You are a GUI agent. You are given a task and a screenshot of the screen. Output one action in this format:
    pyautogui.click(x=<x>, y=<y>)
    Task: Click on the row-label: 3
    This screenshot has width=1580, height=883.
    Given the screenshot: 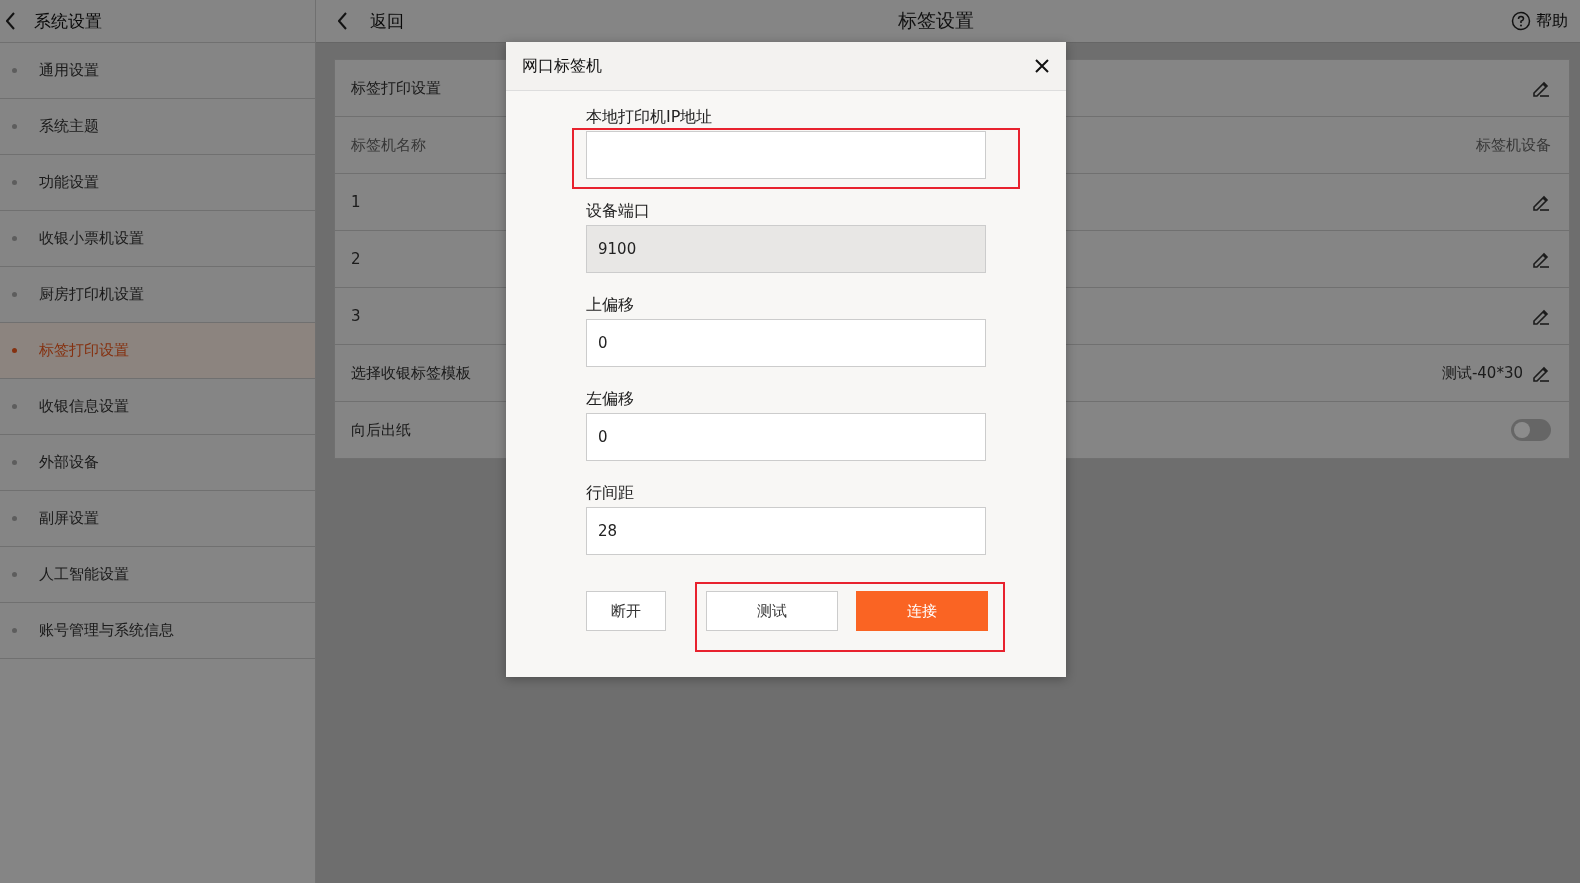 What is the action you would take?
    pyautogui.click(x=356, y=316)
    